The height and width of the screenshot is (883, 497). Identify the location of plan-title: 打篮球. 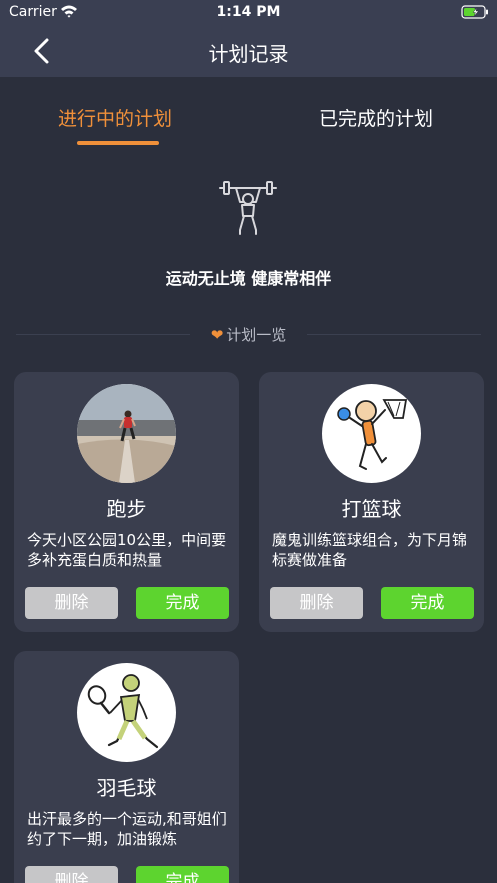
(371, 509).